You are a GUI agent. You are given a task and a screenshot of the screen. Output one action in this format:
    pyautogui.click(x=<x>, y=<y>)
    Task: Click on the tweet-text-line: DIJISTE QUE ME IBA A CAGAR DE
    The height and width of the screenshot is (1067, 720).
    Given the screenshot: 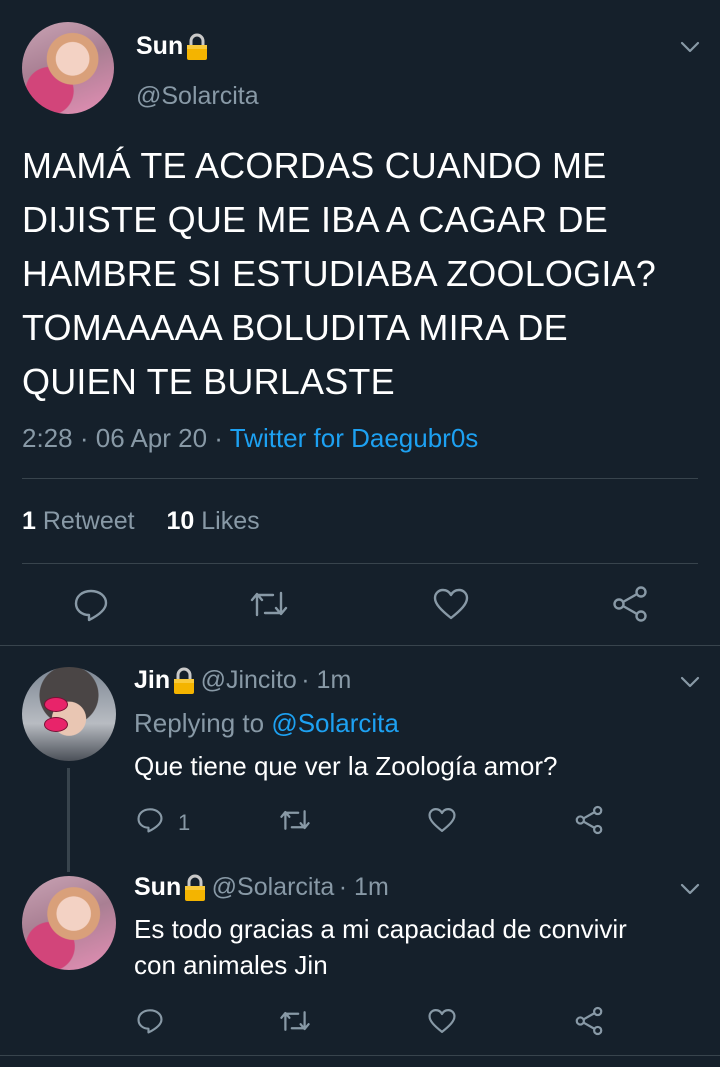 What is the action you would take?
    pyautogui.click(x=315, y=219)
    